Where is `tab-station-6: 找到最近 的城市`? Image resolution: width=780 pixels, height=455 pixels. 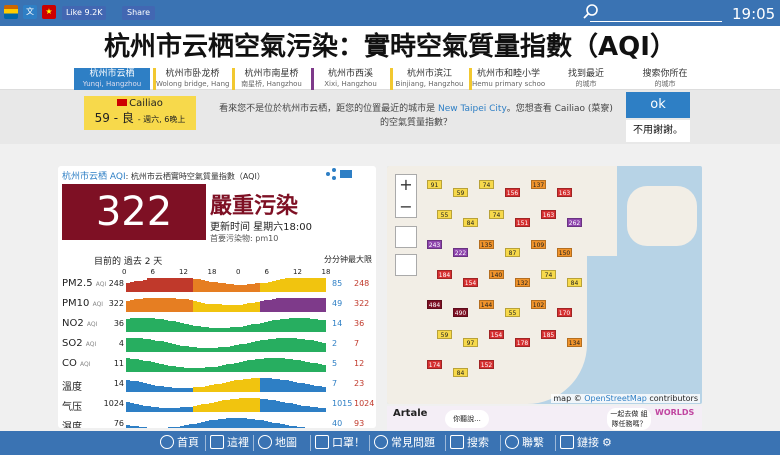
tab-station-6: 找到最近 的城市 is located at coordinates (586, 79).